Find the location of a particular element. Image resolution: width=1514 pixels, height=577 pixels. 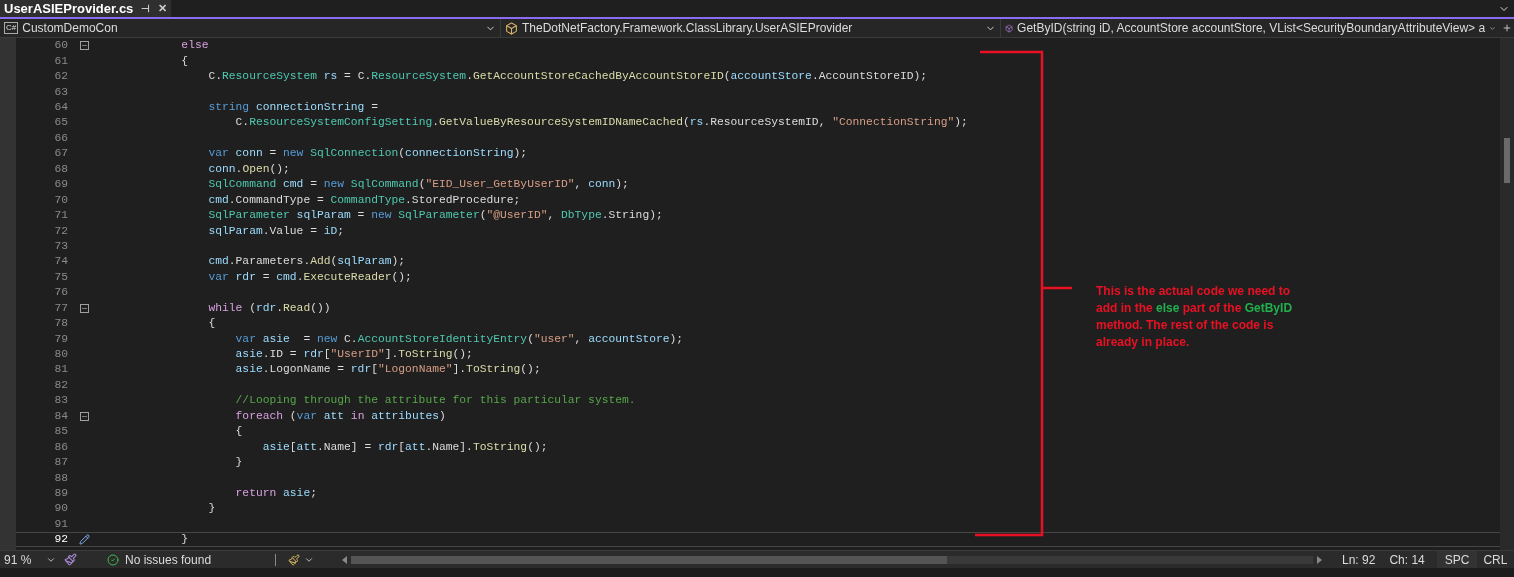

csharp-icon: C# is located at coordinates (11, 28).